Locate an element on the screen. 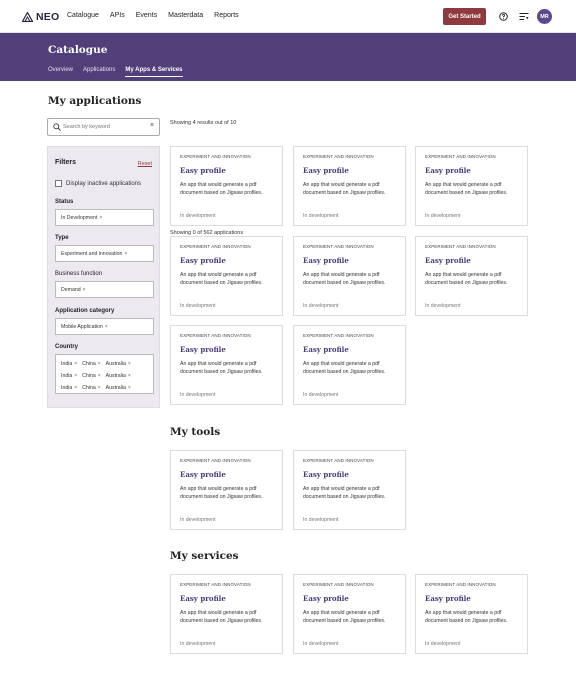 The image size is (576, 675). filter-settings-icon is located at coordinates (524, 16).